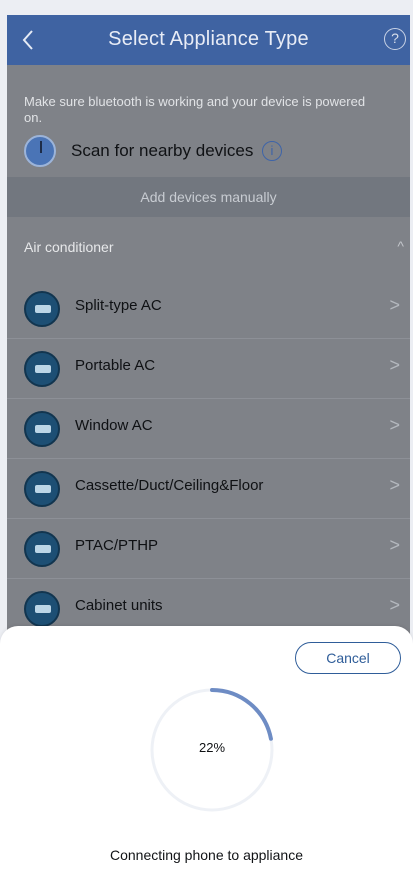 The width and height of the screenshot is (413, 872). Describe the element at coordinates (42, 489) in the screenshot. I see `cassette-ac-icon` at that location.